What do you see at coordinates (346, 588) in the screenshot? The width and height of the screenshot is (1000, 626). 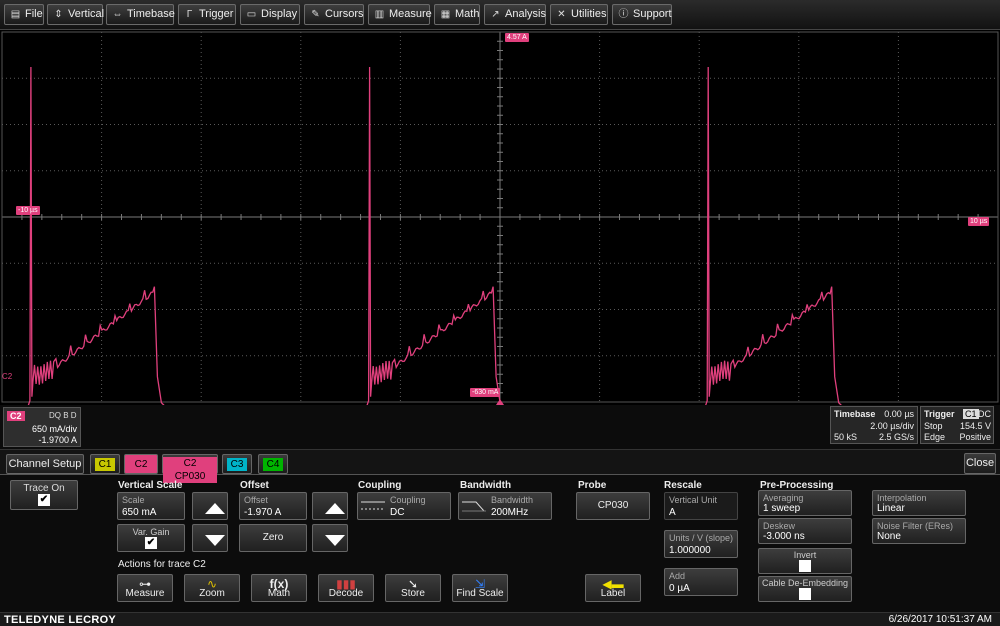 I see `decode-action-button: ▮▮▮ Decode` at bounding box center [346, 588].